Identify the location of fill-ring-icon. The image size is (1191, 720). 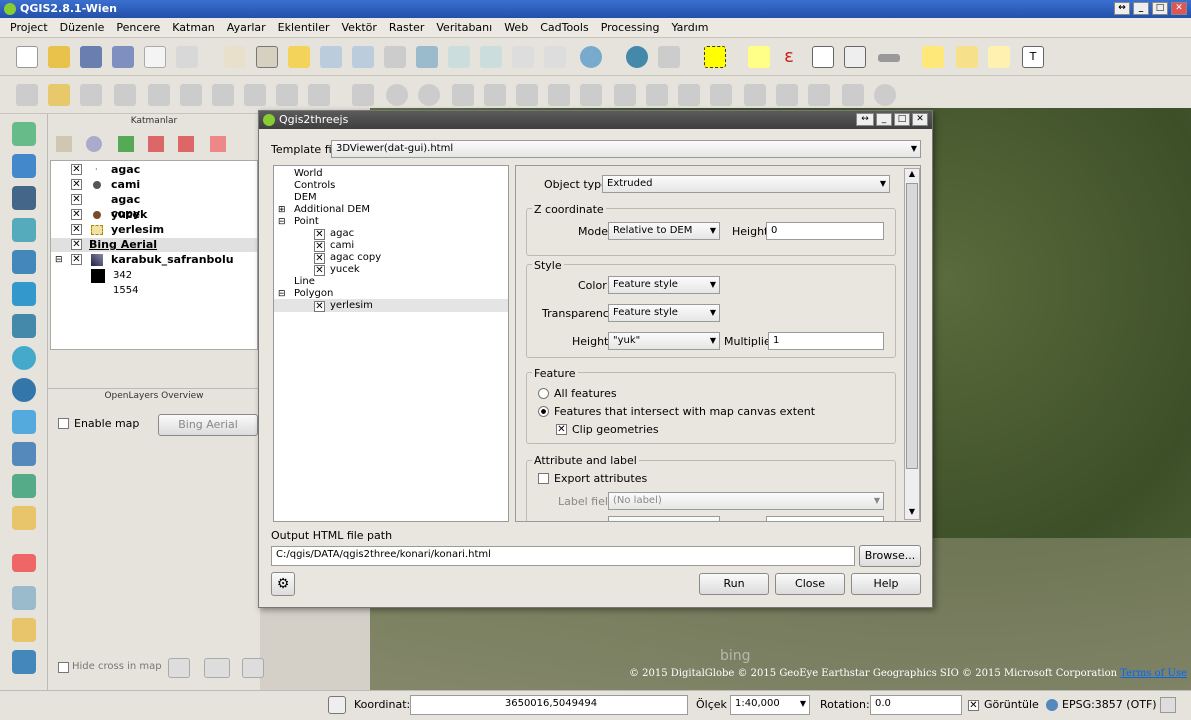
(527, 95).